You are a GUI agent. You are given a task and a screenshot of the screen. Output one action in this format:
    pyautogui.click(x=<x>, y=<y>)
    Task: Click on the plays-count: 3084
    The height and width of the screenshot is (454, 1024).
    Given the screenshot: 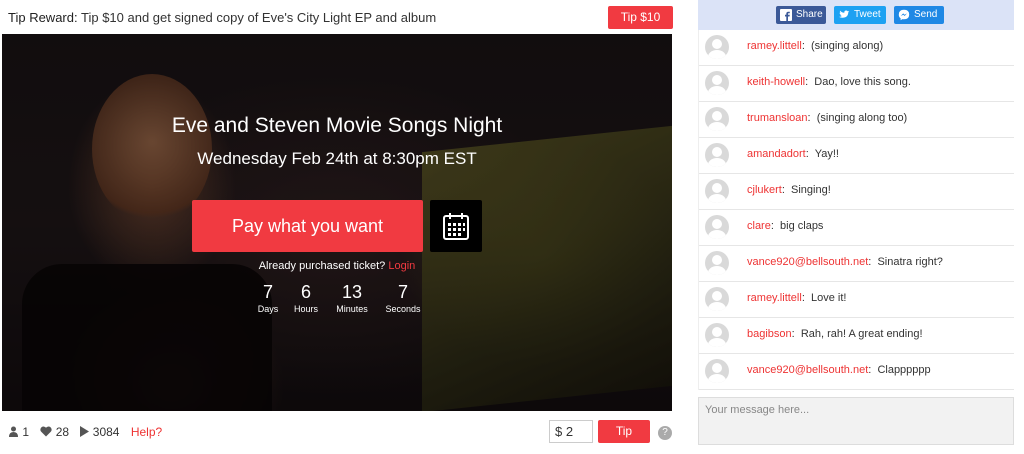 What is the action you would take?
    pyautogui.click(x=106, y=432)
    